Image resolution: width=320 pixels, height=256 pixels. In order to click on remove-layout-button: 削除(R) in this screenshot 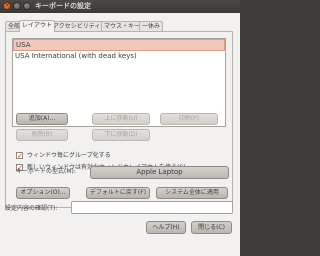, I will do `click(42, 135)`.